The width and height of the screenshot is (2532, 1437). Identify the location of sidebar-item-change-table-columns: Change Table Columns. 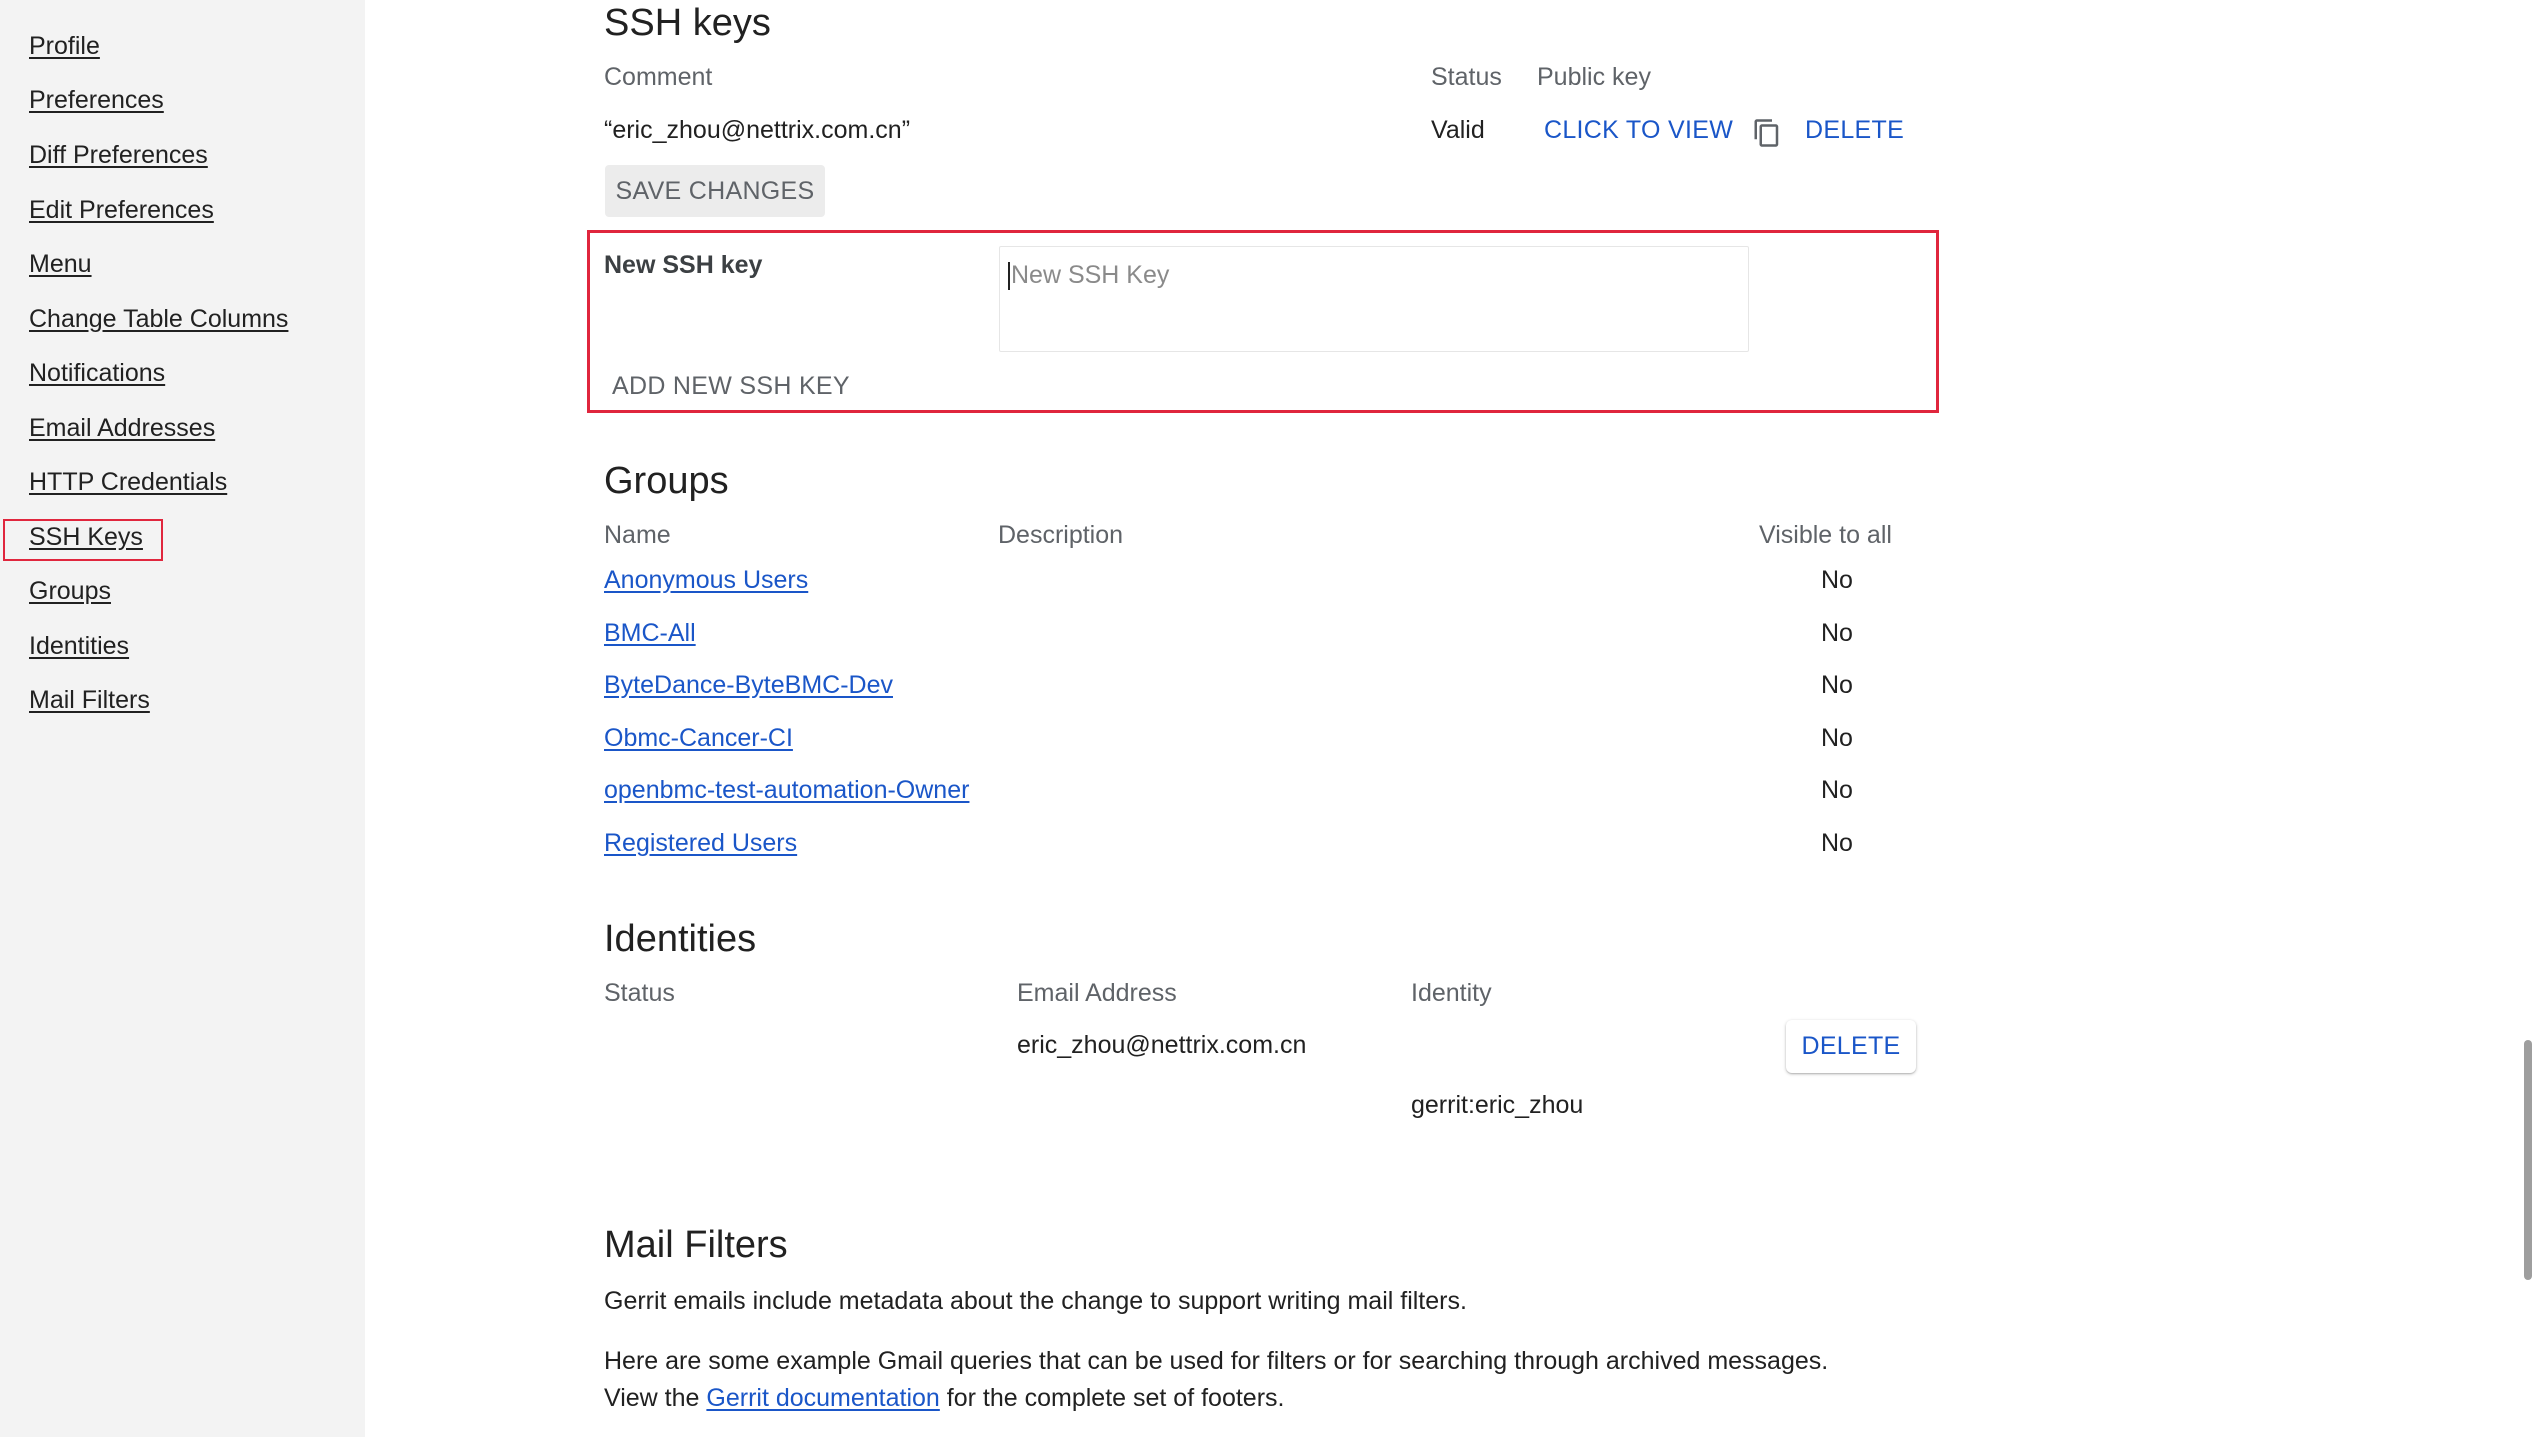
(158, 319).